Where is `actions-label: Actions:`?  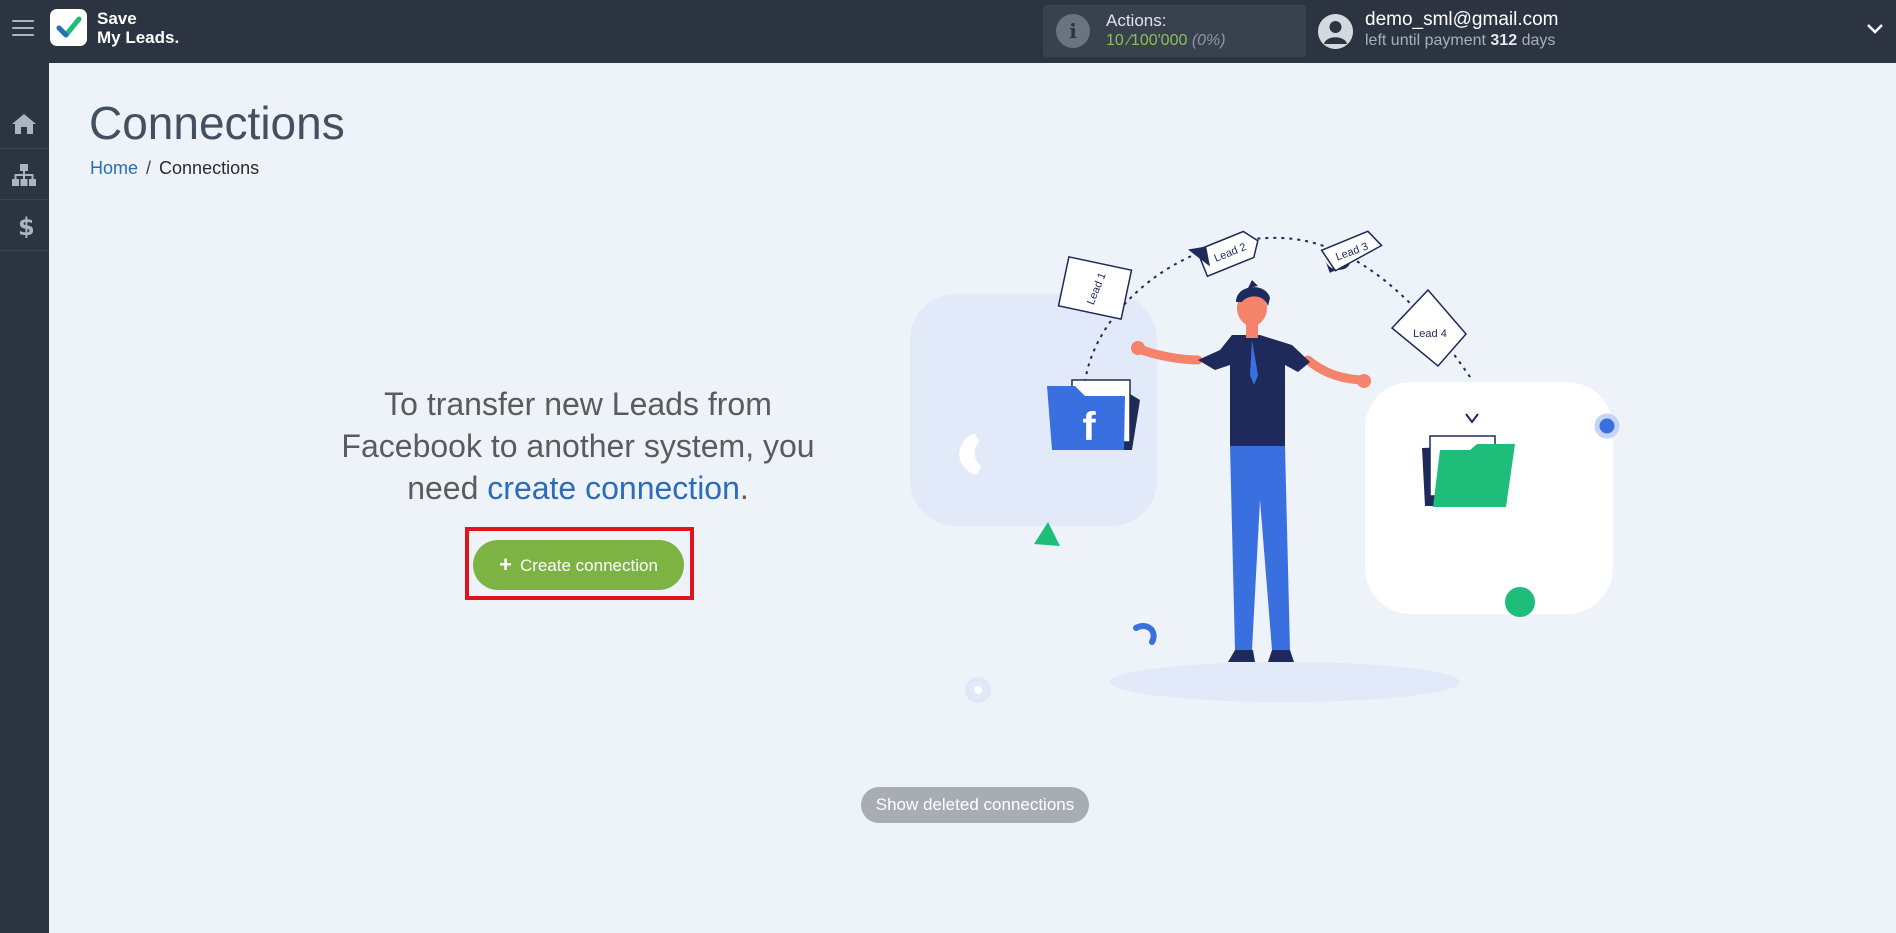
actions-label: Actions: is located at coordinates (1136, 20).